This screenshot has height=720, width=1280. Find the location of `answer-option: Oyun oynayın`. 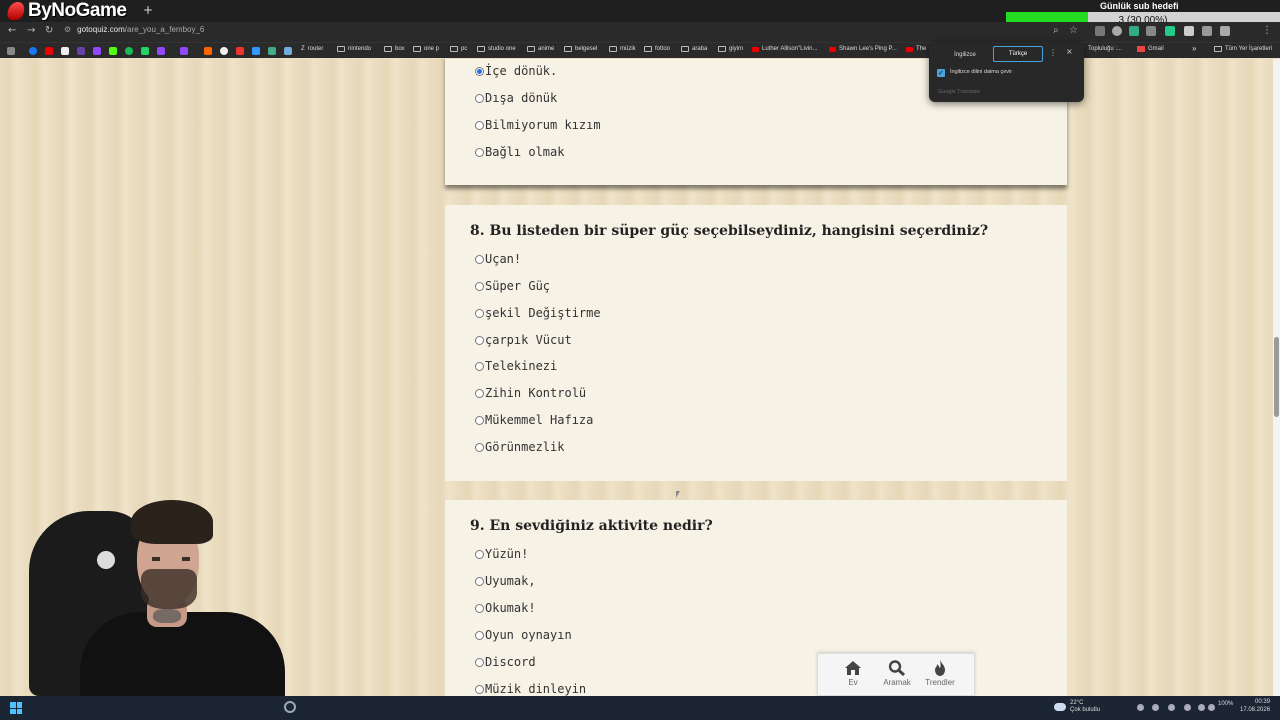

answer-option: Oyun oynayın is located at coordinates (523, 635).